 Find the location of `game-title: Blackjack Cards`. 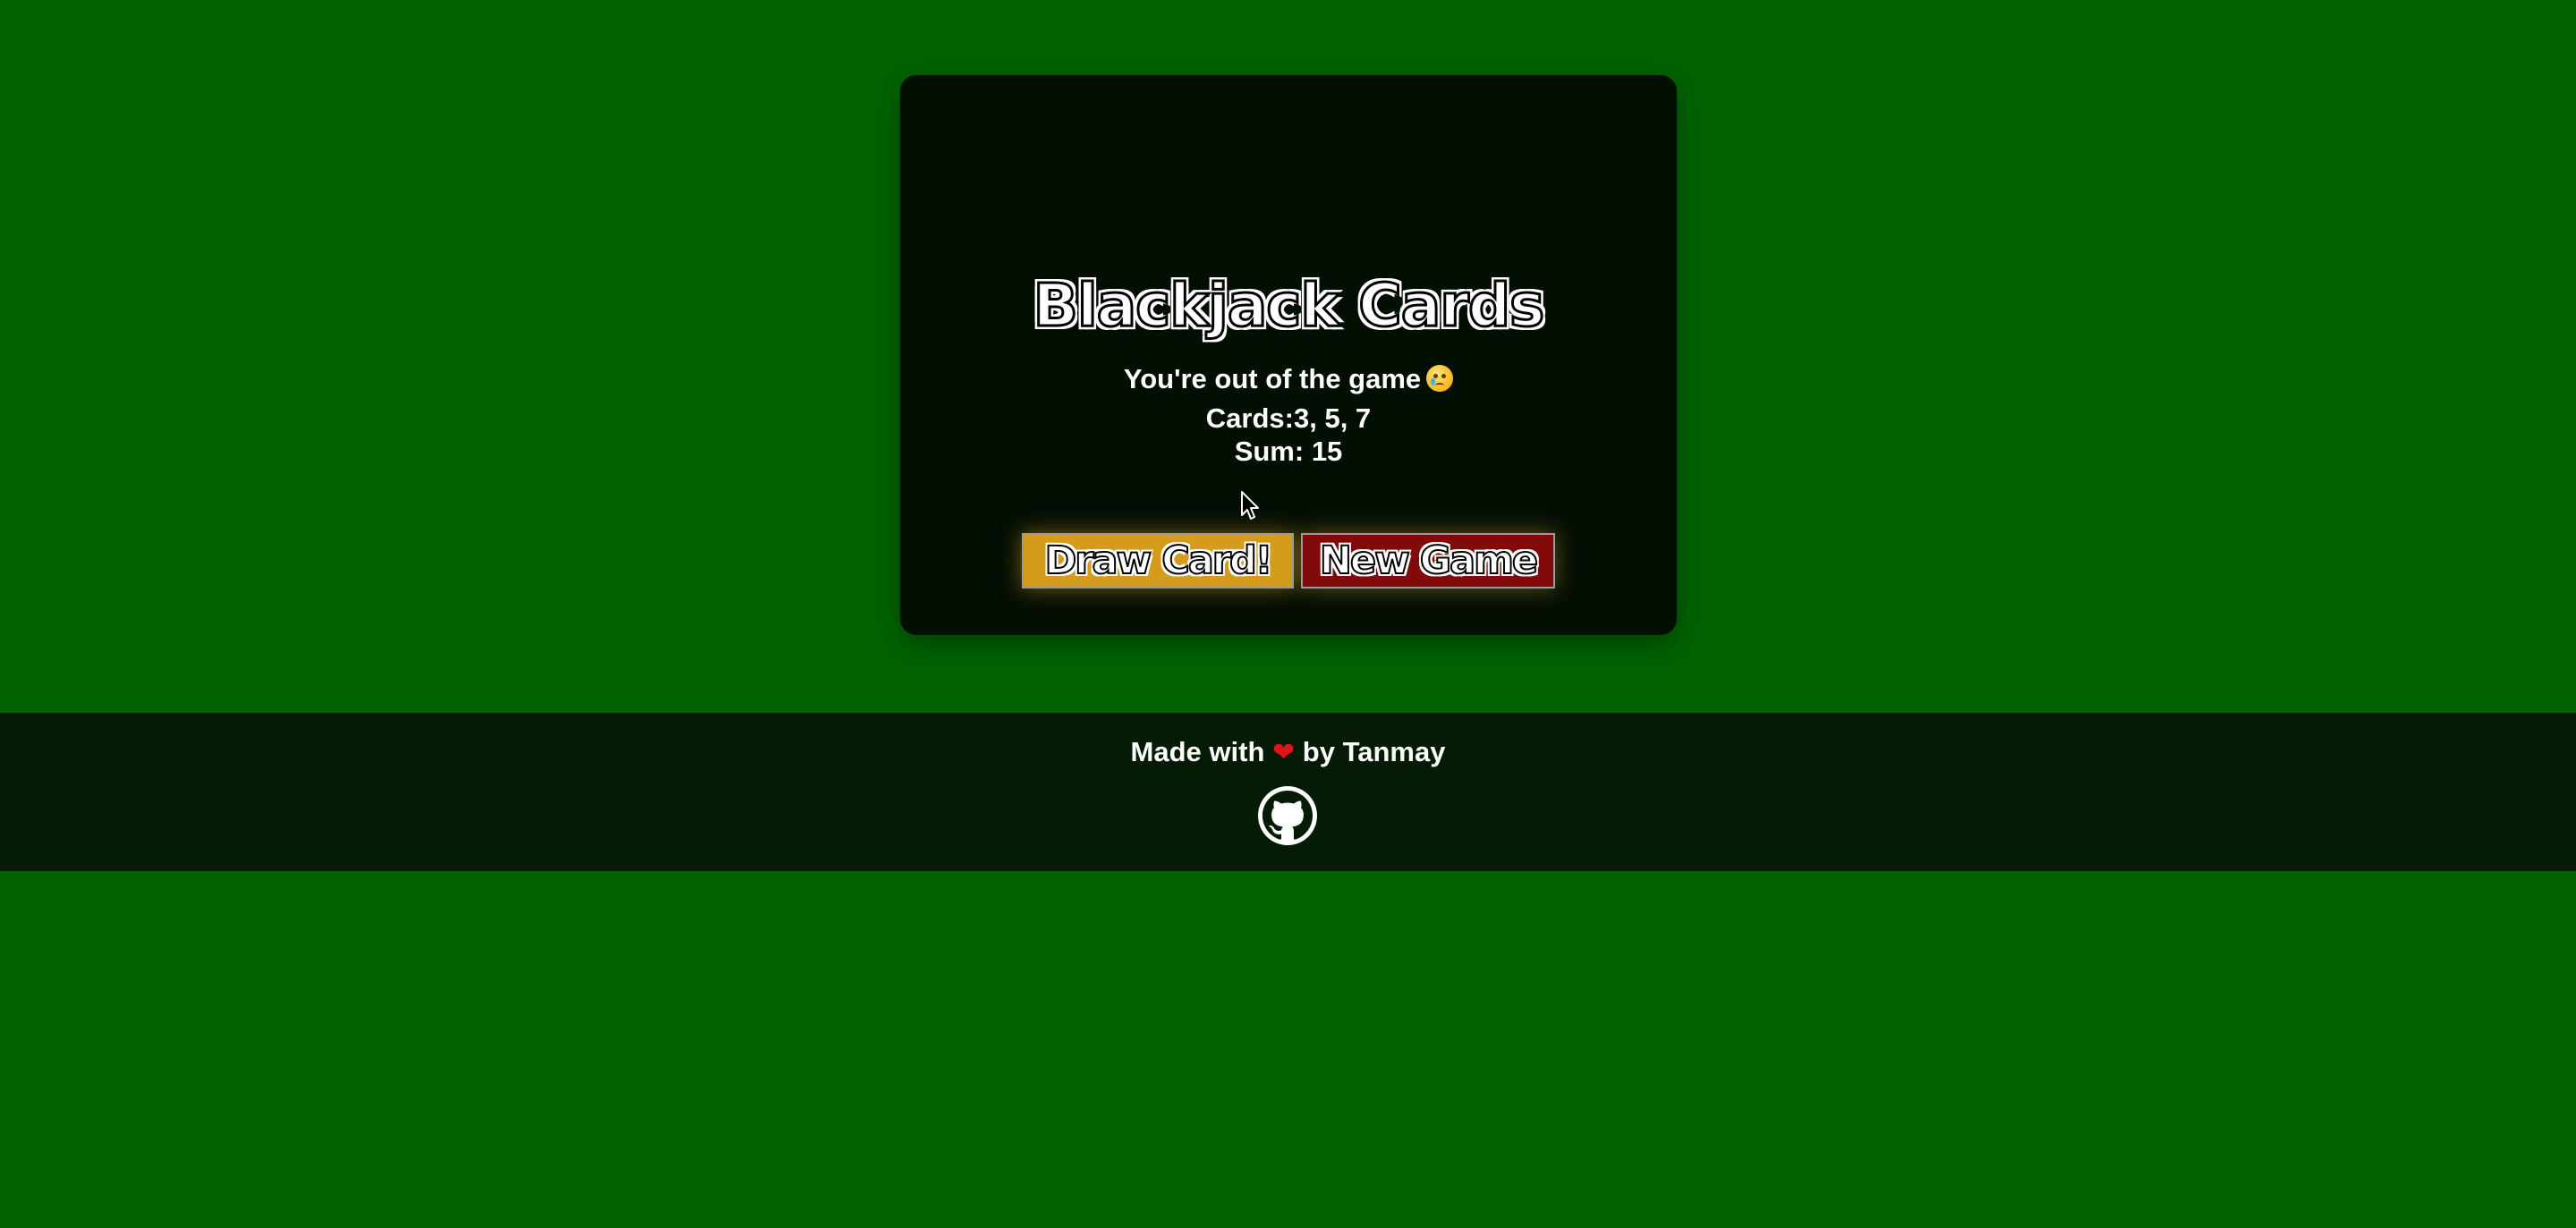

game-title: Blackjack Cards is located at coordinates (1289, 306).